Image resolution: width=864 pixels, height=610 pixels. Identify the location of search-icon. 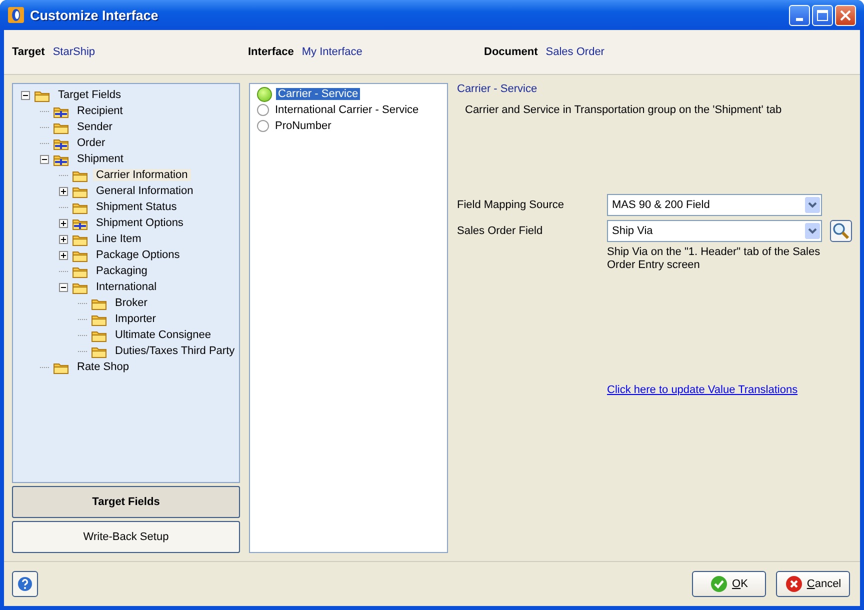
(841, 231).